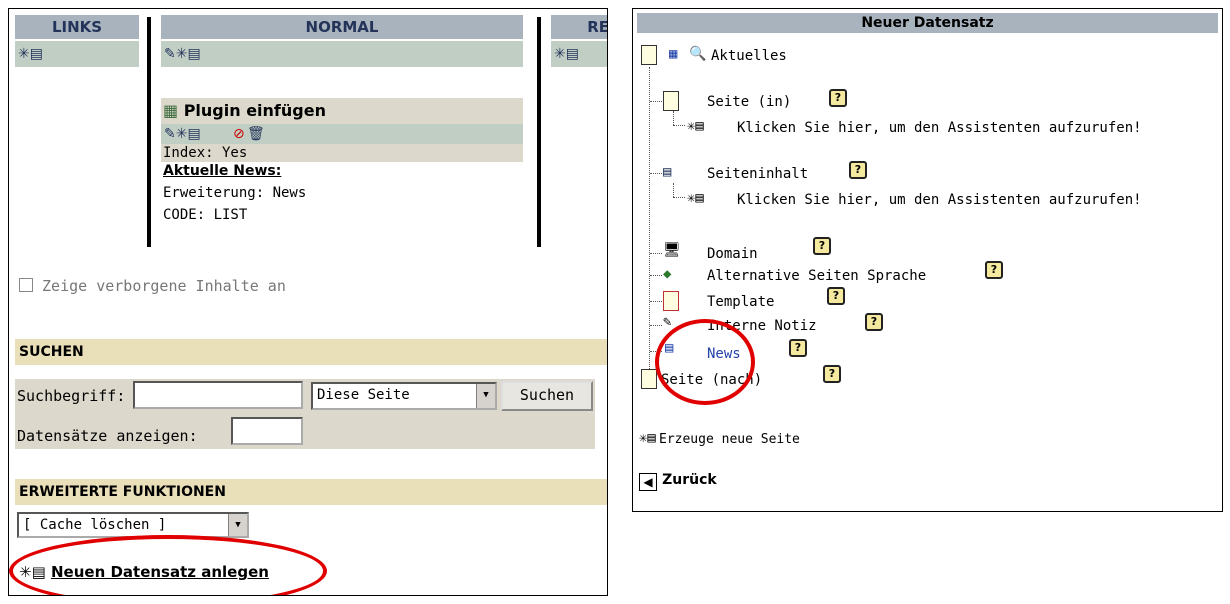 This screenshot has width=1230, height=604. I want to click on plugin-index: Index: Yes, so click(205, 153).